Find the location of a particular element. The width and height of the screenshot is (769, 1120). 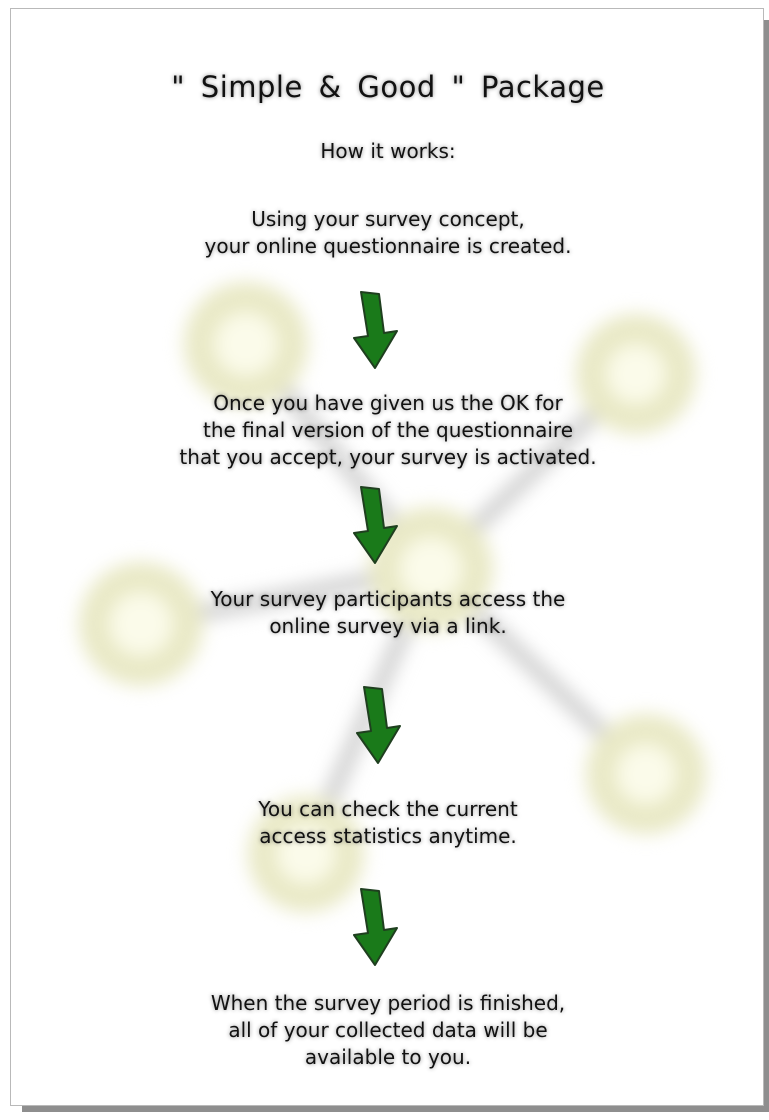

step-5-line-2: all of your collected data will be is located at coordinates (388, 1030).